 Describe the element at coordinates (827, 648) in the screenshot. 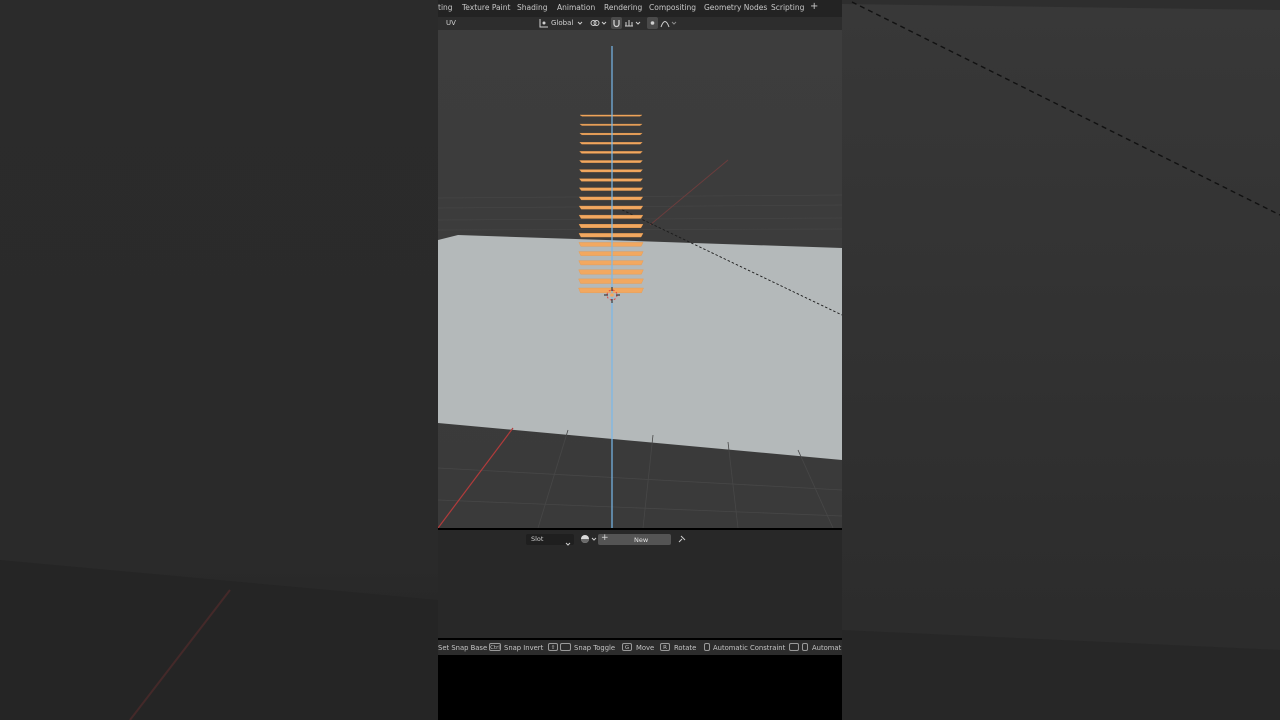

I see `status-automatic-partial: Automat` at that location.